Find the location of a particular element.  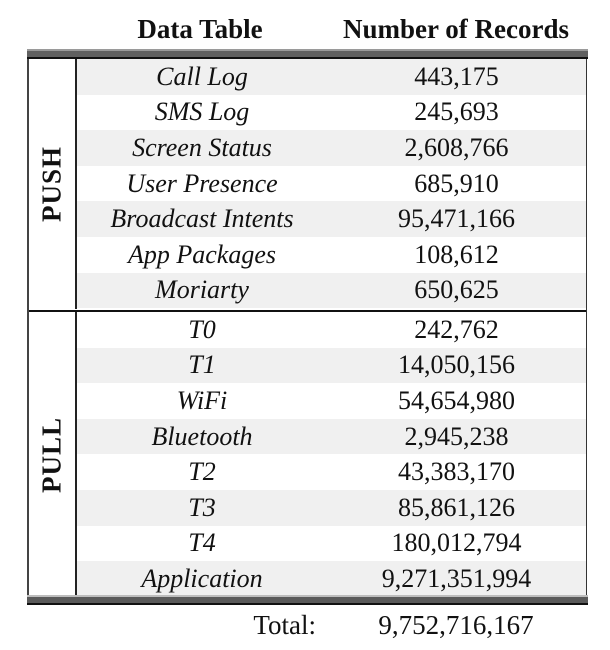

record-count: 14,050,156 is located at coordinates (456, 365).